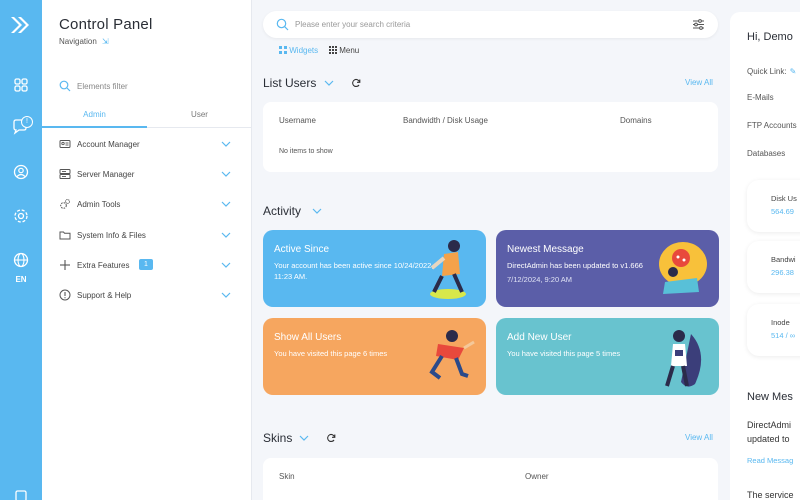  I want to click on databases-row: Databases, so click(766, 153).